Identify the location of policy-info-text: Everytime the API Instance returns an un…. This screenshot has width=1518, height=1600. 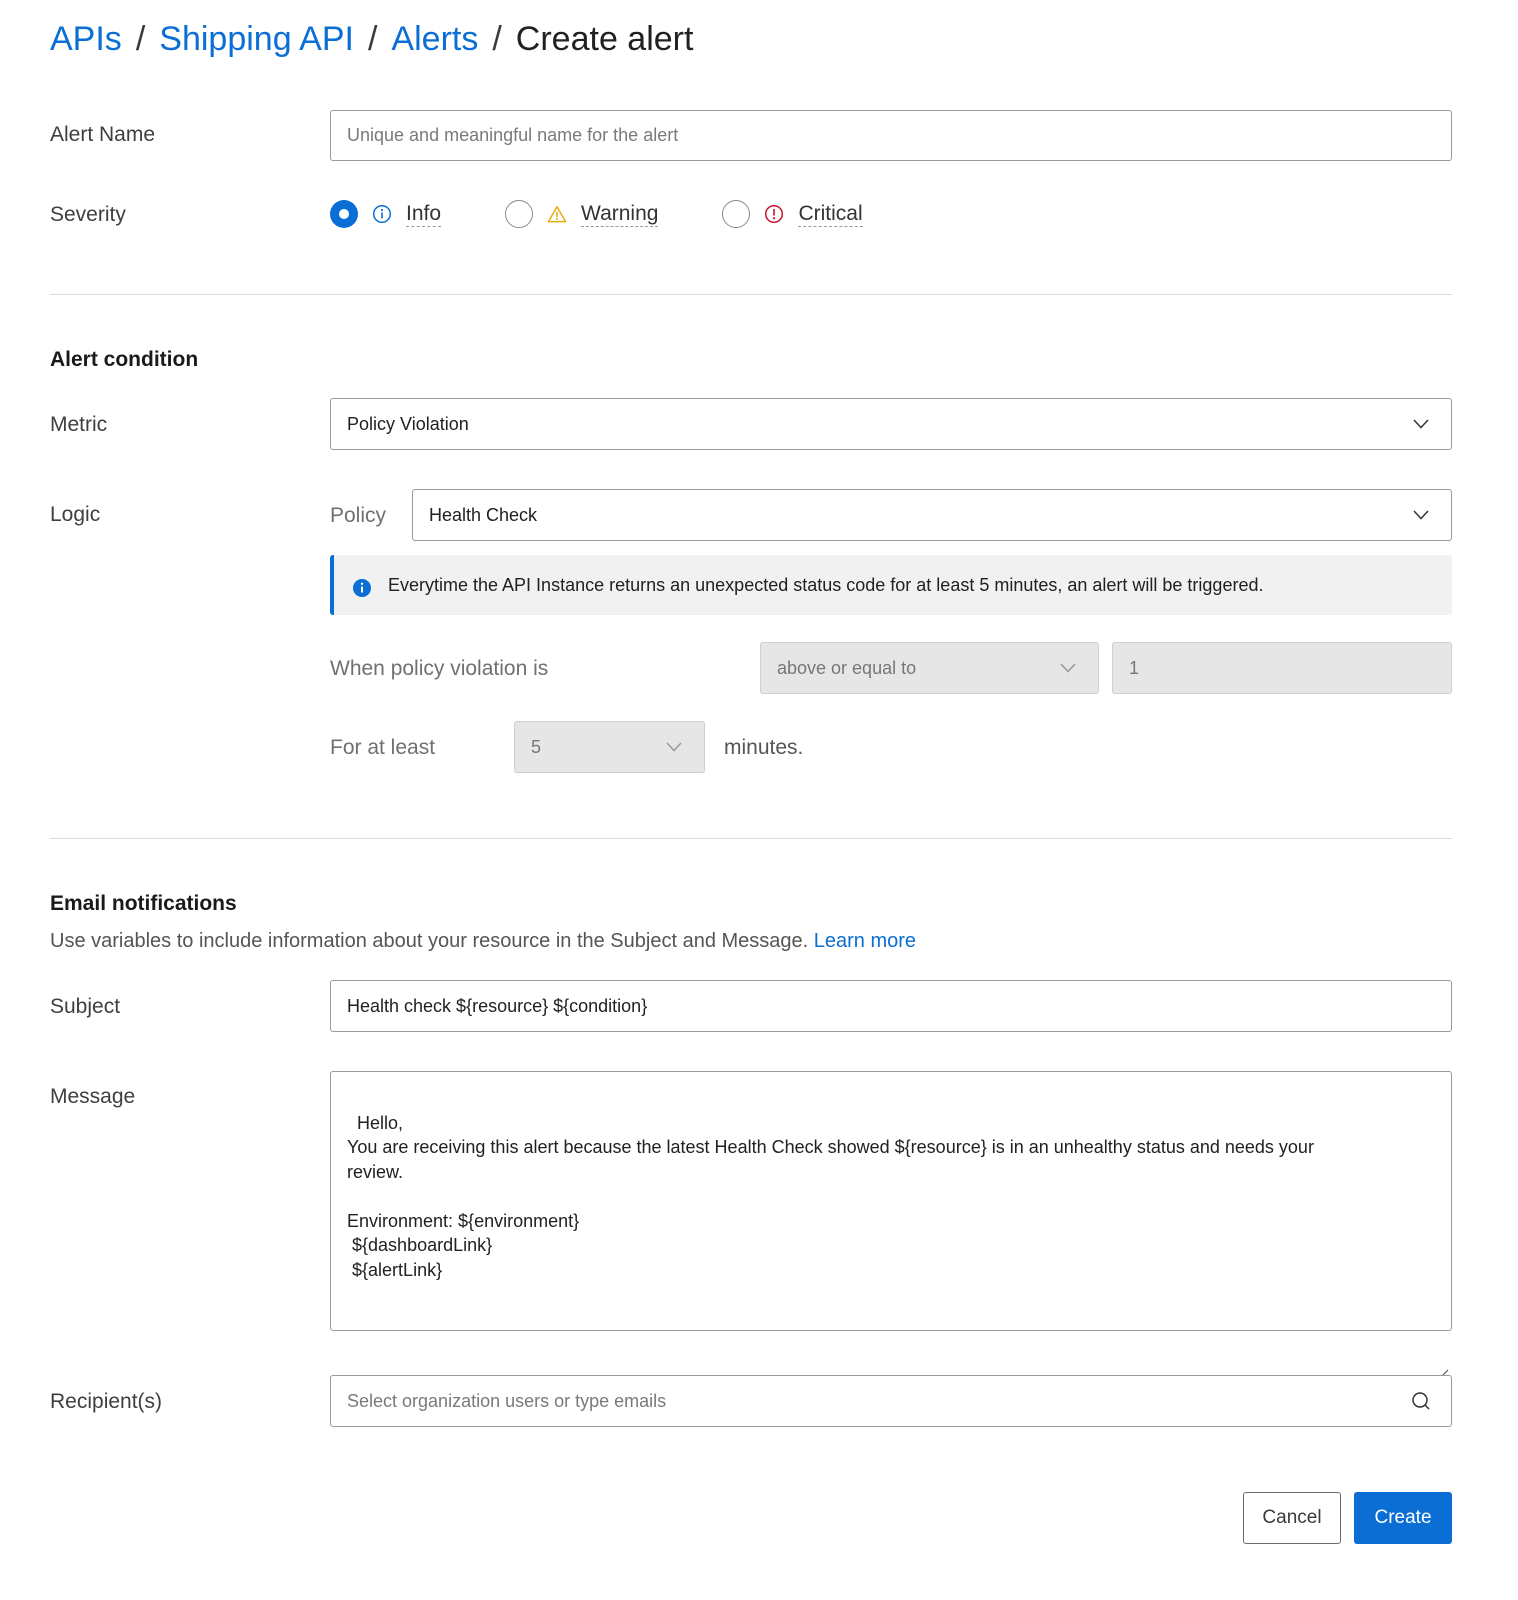
(826, 584).